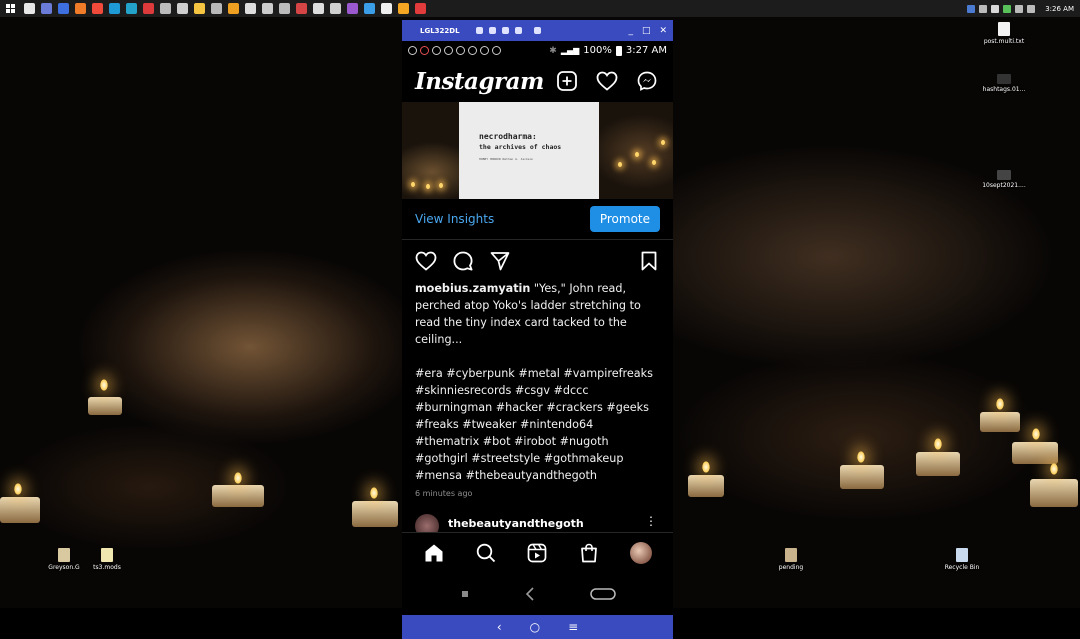 The width and height of the screenshot is (1080, 639). What do you see at coordinates (486, 553) in the screenshot?
I see `search-icon` at bounding box center [486, 553].